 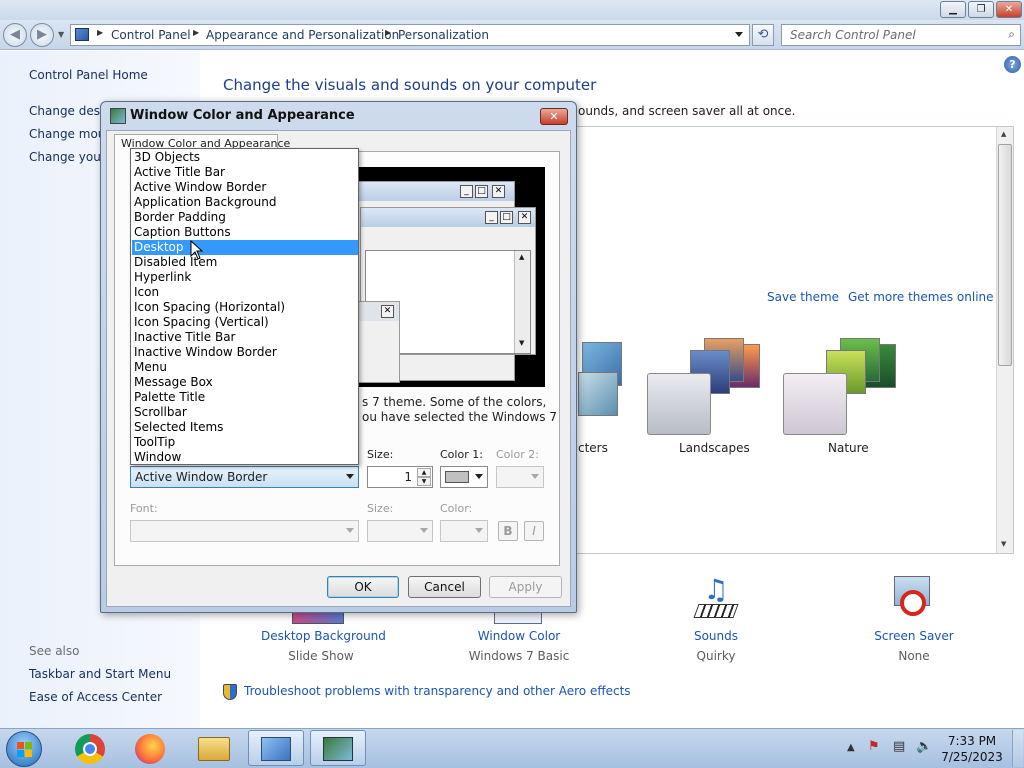 What do you see at coordinates (853, 35) in the screenshot?
I see `search-placeholder: Search Control Panel` at bounding box center [853, 35].